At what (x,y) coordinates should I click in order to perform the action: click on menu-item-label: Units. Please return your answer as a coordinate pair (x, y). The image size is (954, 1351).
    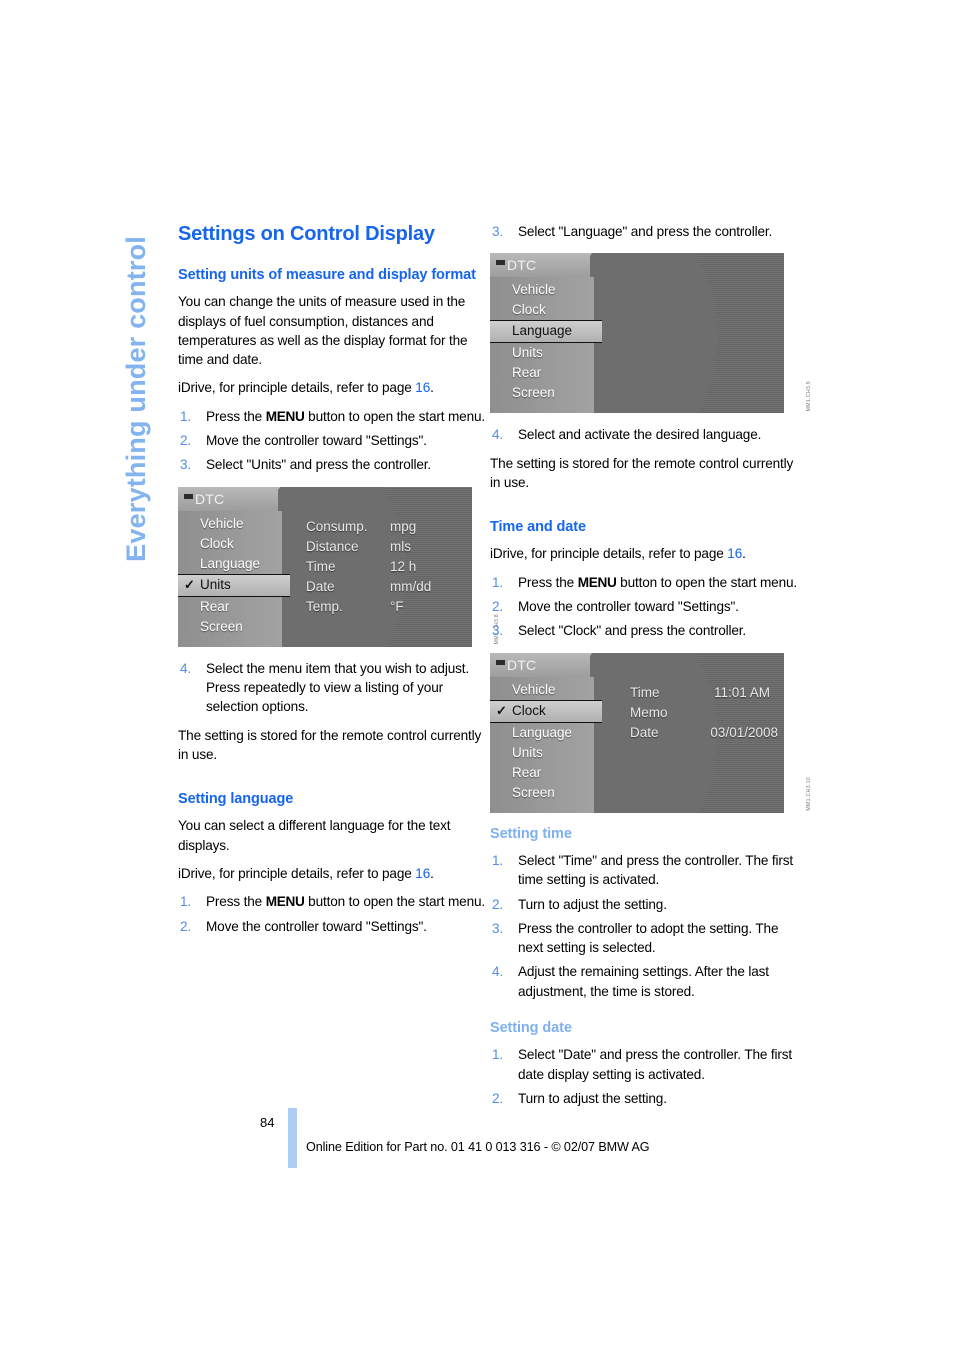
    Looking at the image, I should click on (215, 584).